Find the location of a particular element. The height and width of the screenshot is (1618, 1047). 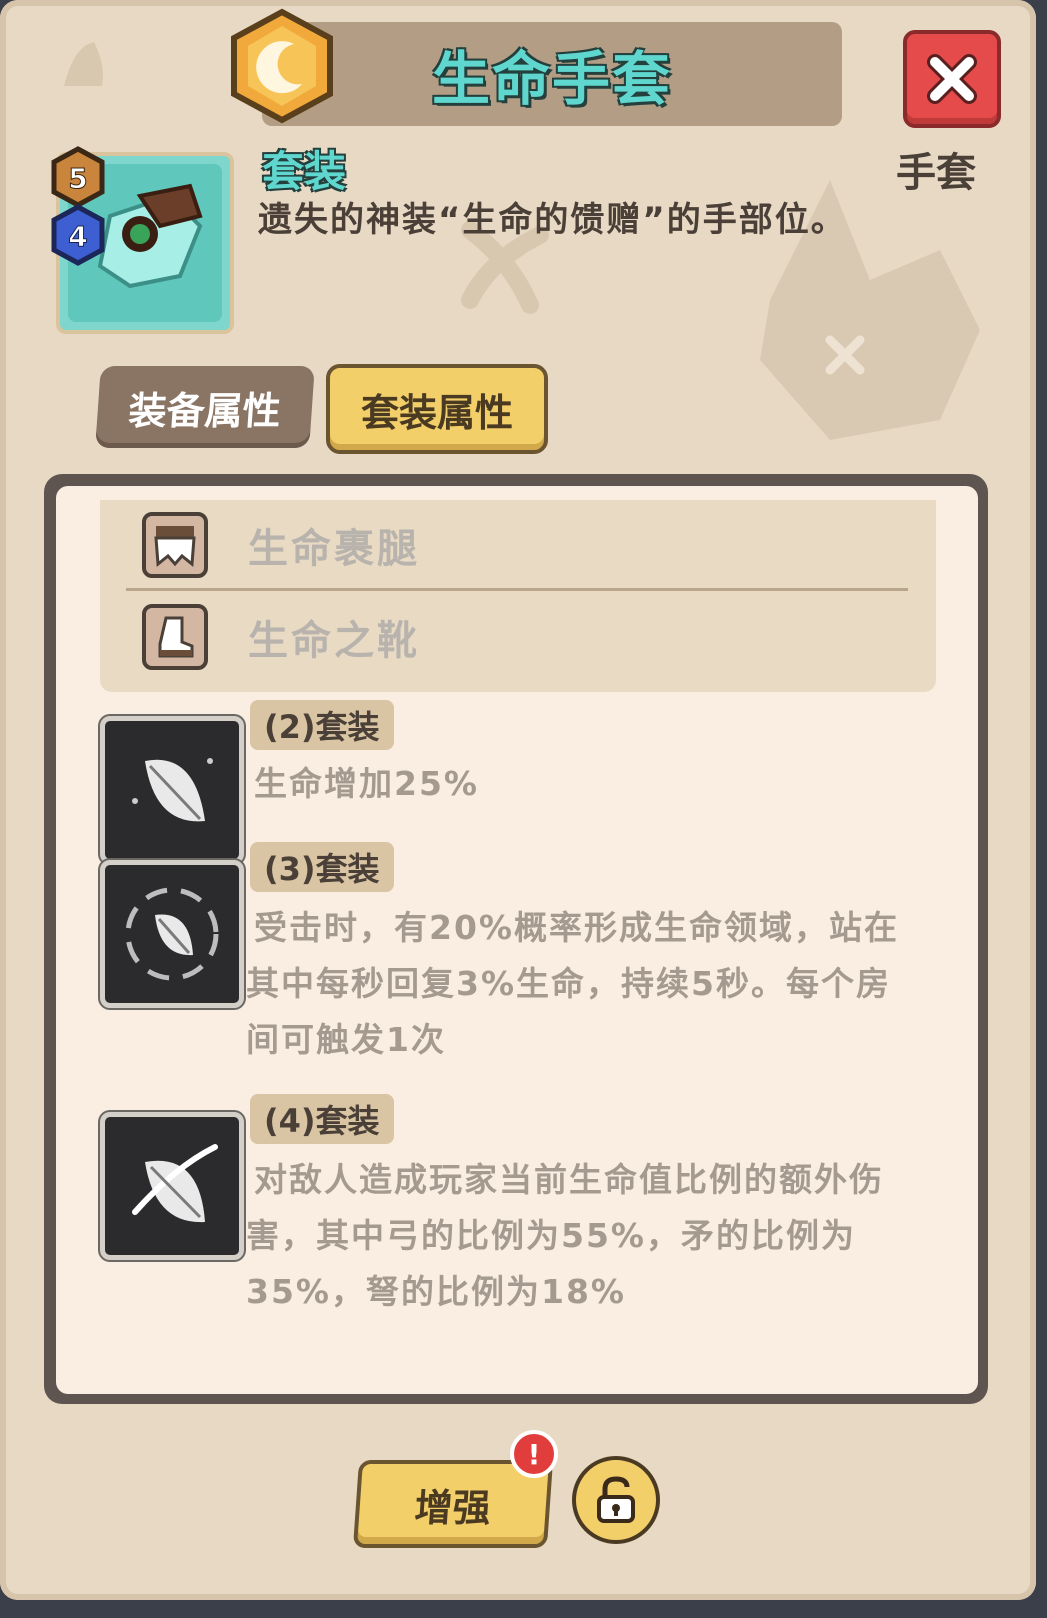

svg-text: 4 is located at coordinates (77, 236).